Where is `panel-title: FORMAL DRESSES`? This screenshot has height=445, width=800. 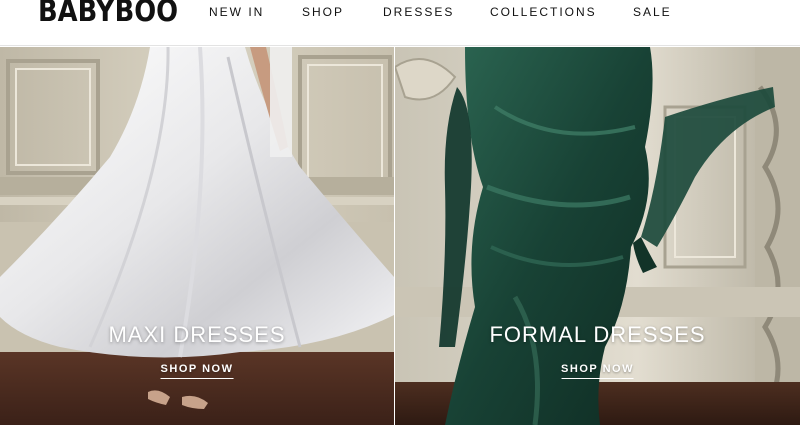 panel-title: FORMAL DRESSES is located at coordinates (597, 334).